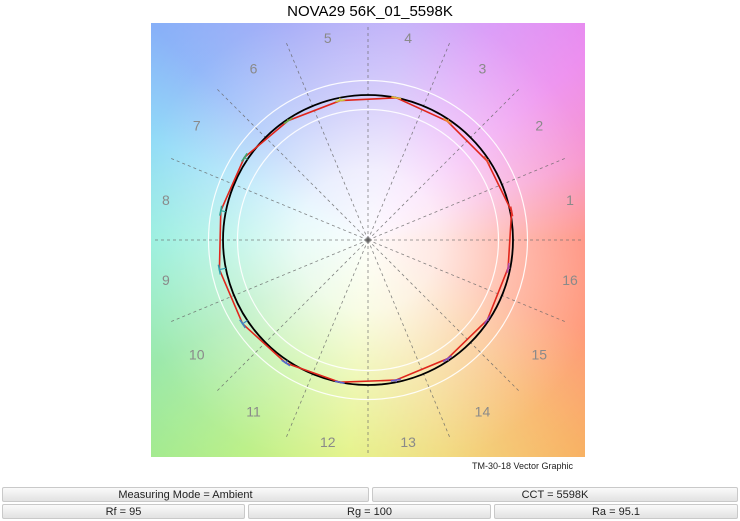 The image size is (740, 521). I want to click on rf-value: Rf = 95, so click(123, 511).